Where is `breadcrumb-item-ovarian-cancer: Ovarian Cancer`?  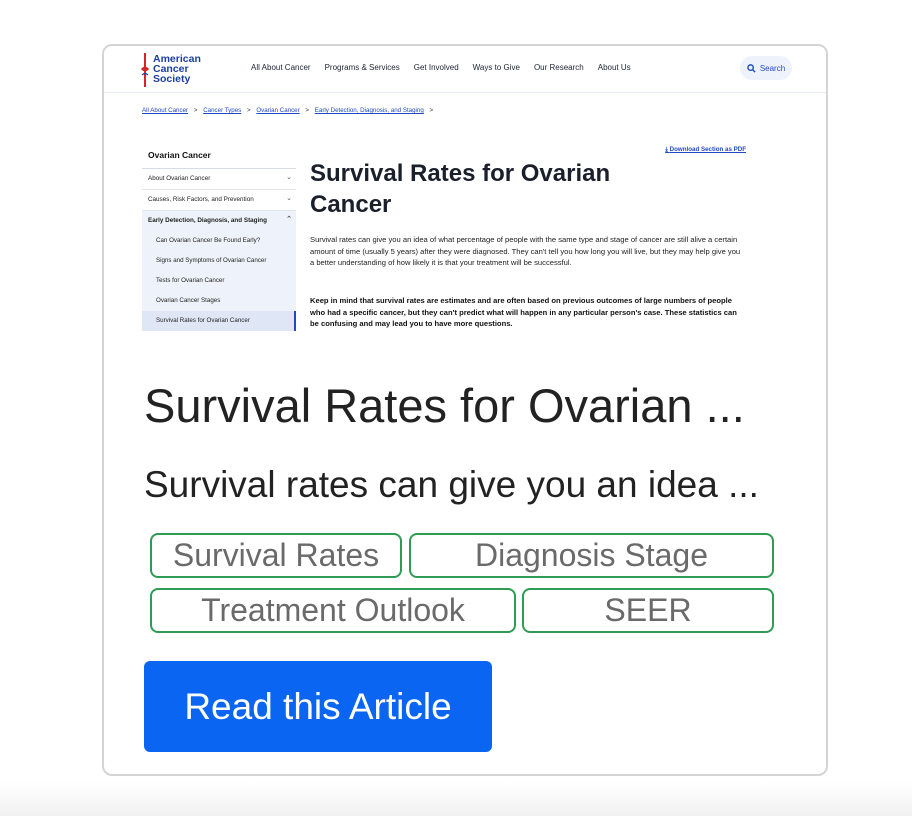
breadcrumb-item-ovarian-cancer: Ovarian Cancer is located at coordinates (277, 110).